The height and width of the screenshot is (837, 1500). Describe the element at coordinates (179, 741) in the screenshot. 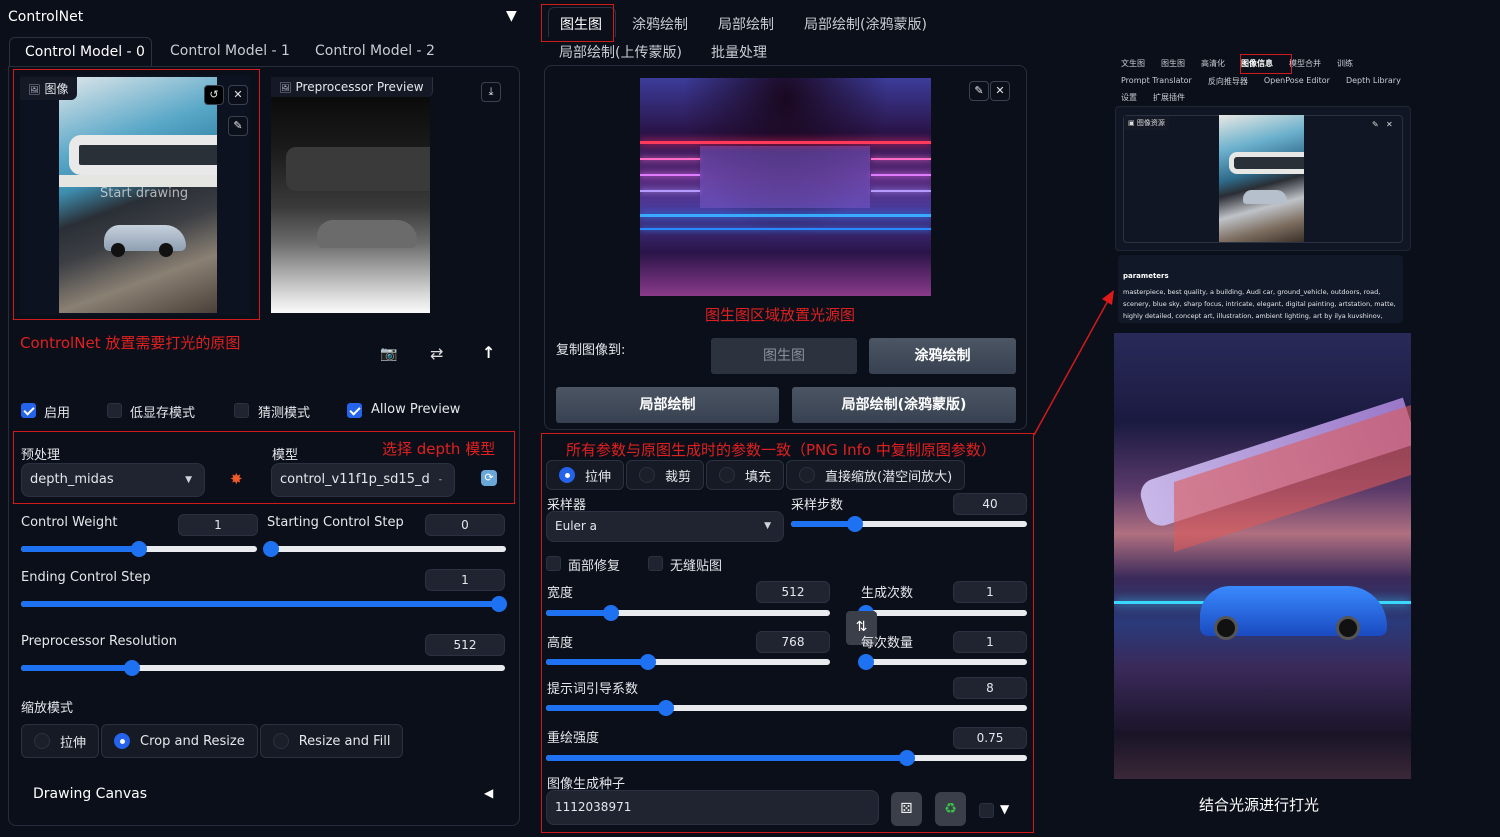

I see `radio-crop-and-resize: Crop and Resize` at that location.